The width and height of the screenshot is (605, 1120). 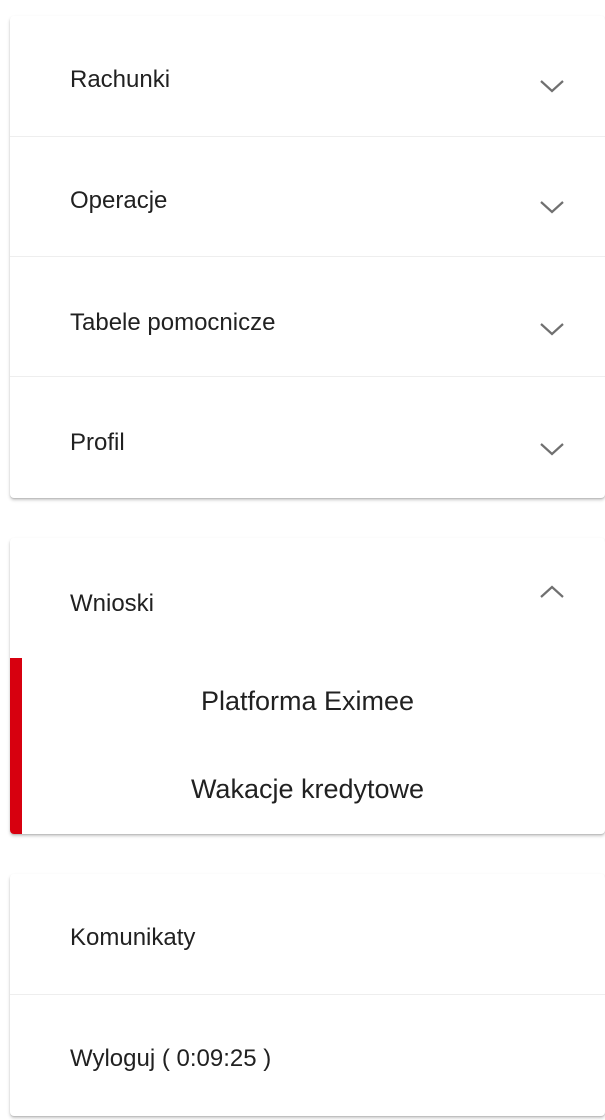 I want to click on submenu-item-platforma-eximee: Platforma Eximee, so click(x=307, y=701).